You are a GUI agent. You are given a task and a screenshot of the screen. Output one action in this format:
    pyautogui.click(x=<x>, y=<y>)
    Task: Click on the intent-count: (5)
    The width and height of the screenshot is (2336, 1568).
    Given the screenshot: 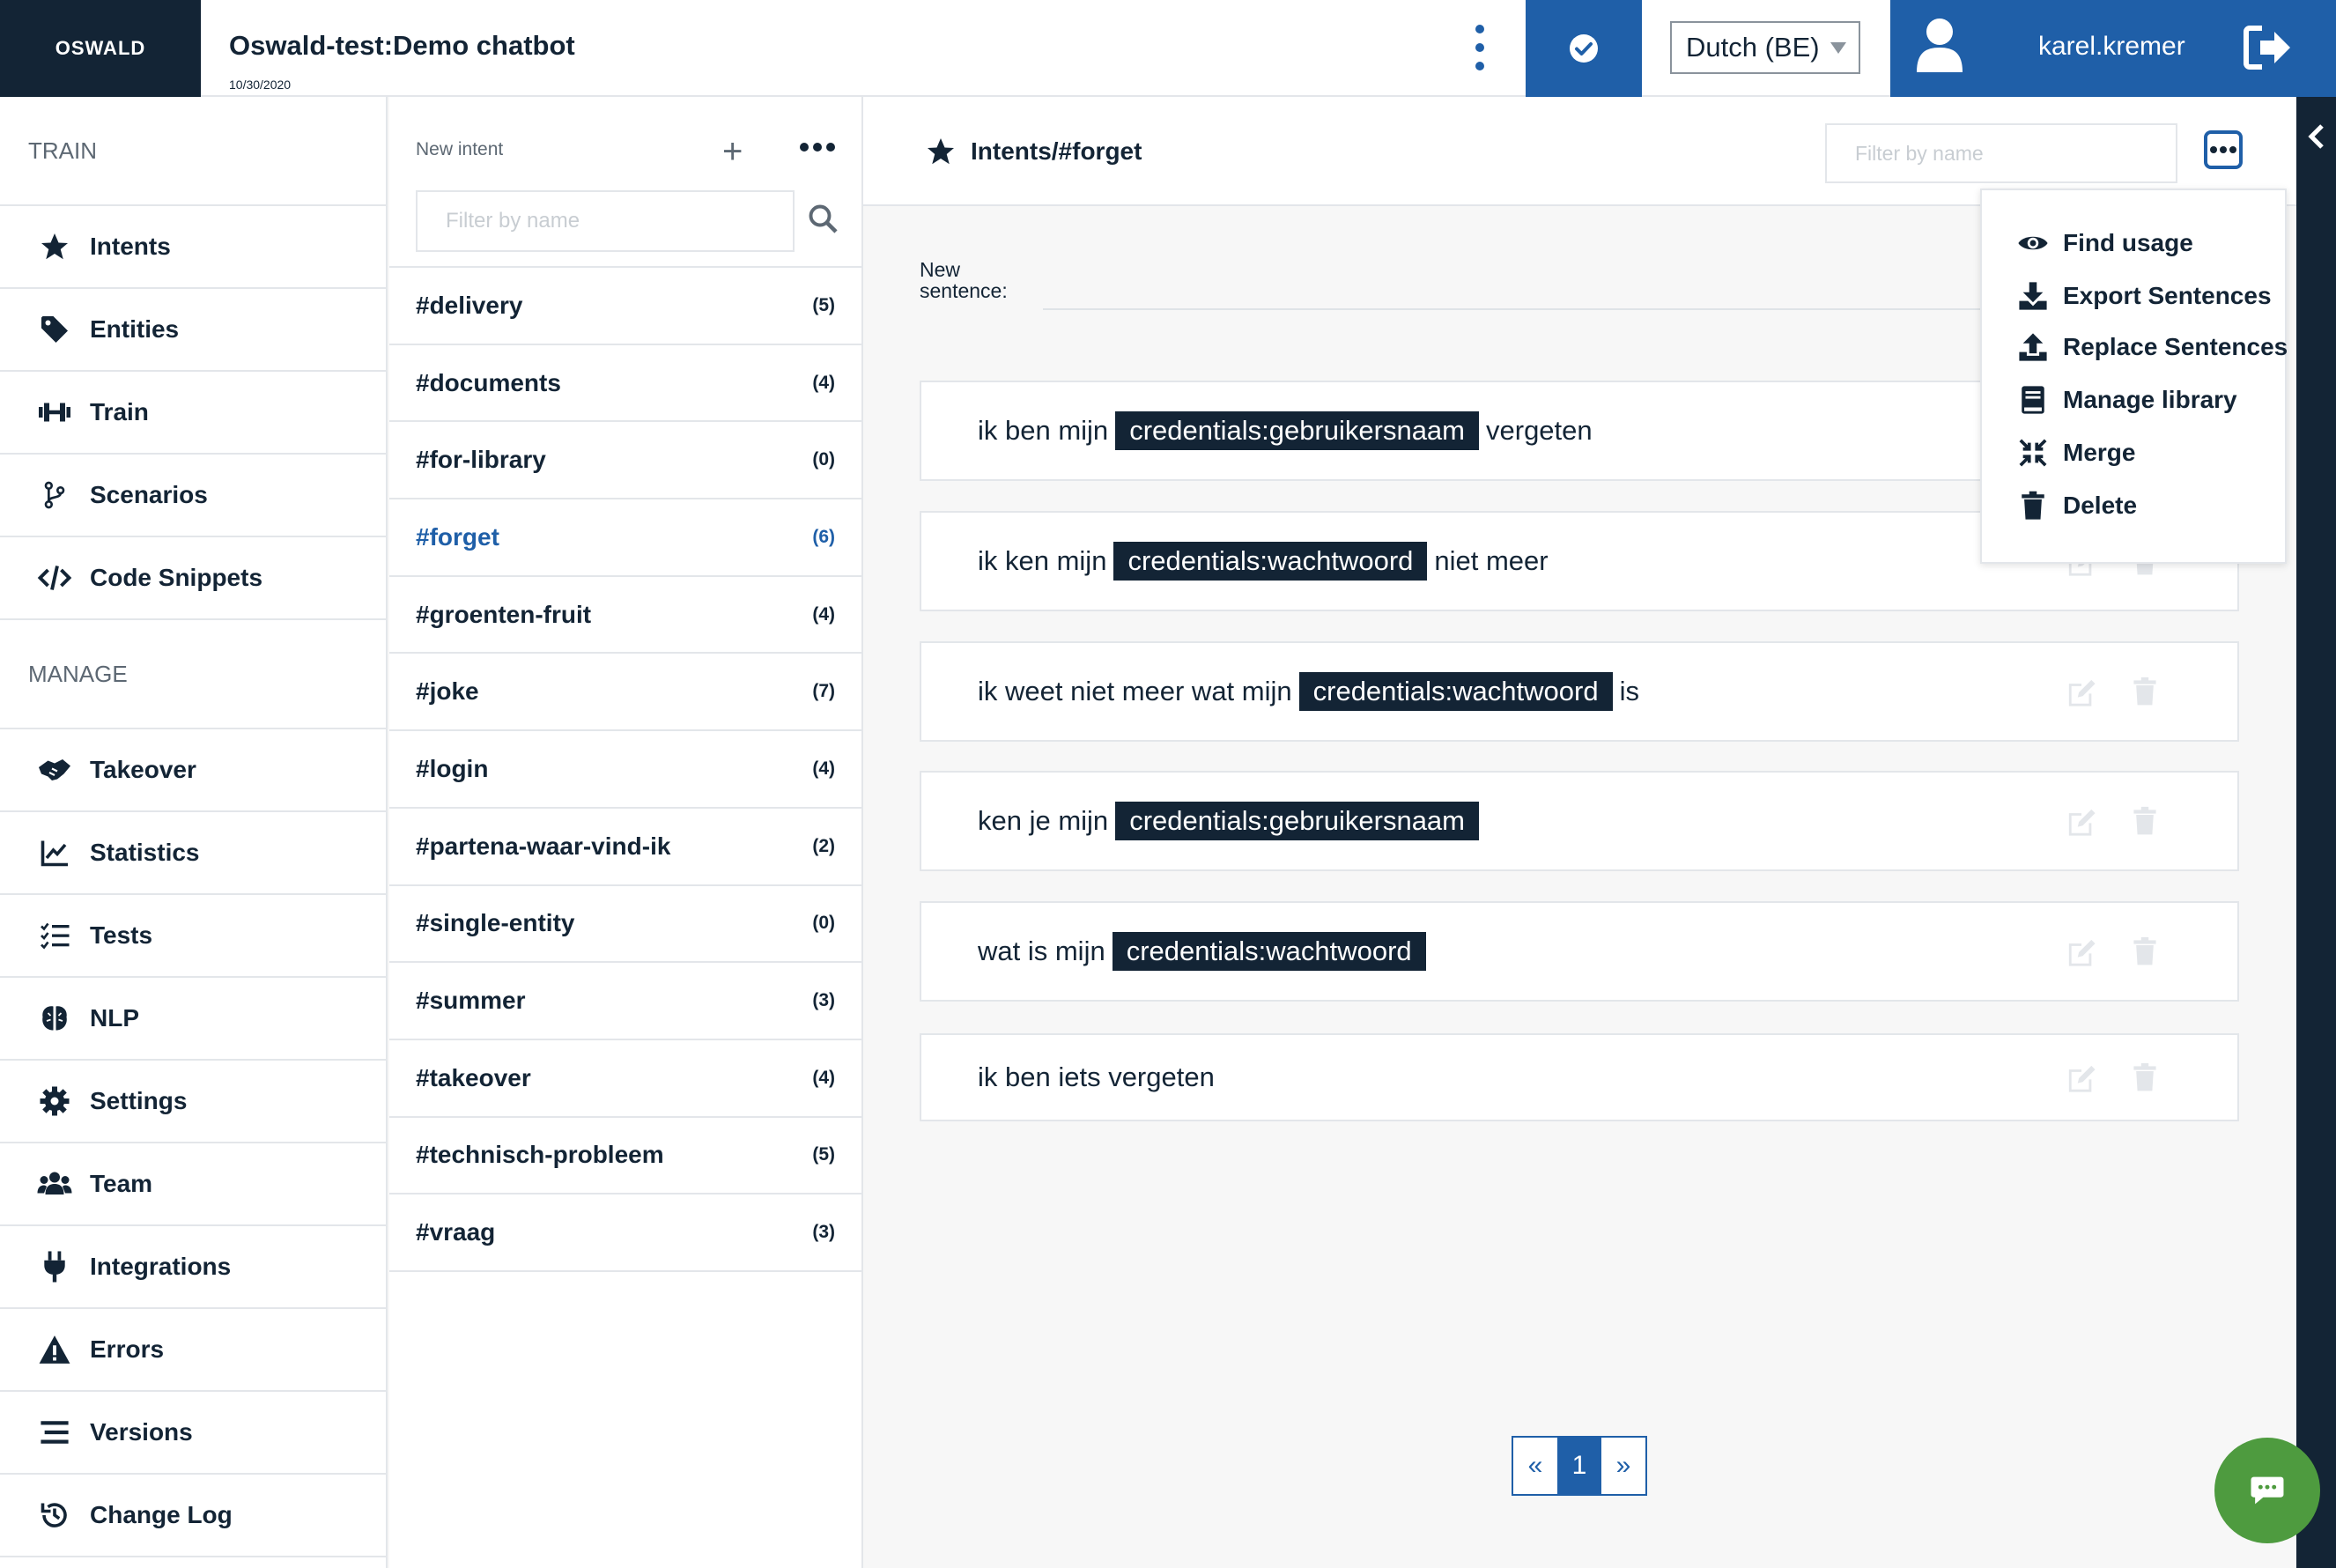 What is the action you would take?
    pyautogui.click(x=823, y=304)
    